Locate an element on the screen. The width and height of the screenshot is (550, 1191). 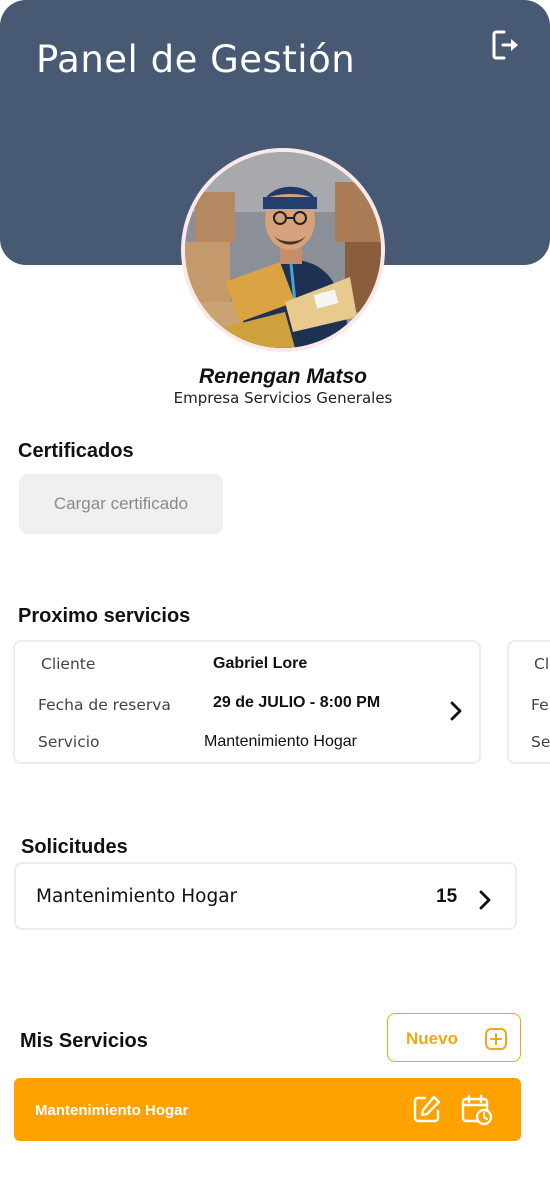
request-label: Mantenimiento Hogar is located at coordinates (137, 896).